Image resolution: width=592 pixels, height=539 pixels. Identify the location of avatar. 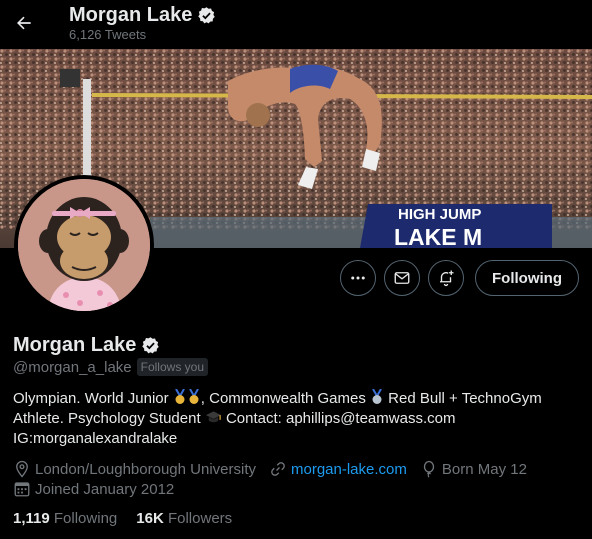
(84, 245).